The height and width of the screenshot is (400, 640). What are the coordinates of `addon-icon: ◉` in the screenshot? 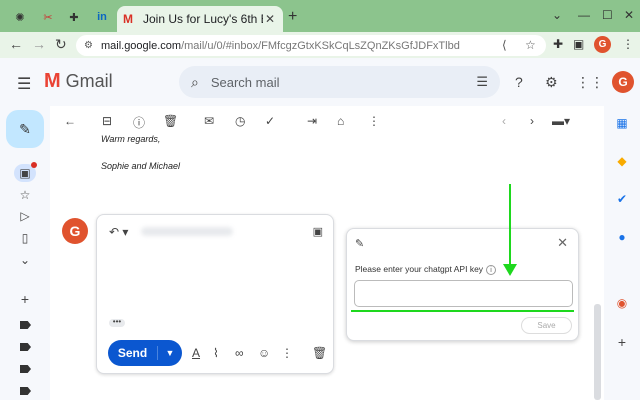 It's located at (622, 303).